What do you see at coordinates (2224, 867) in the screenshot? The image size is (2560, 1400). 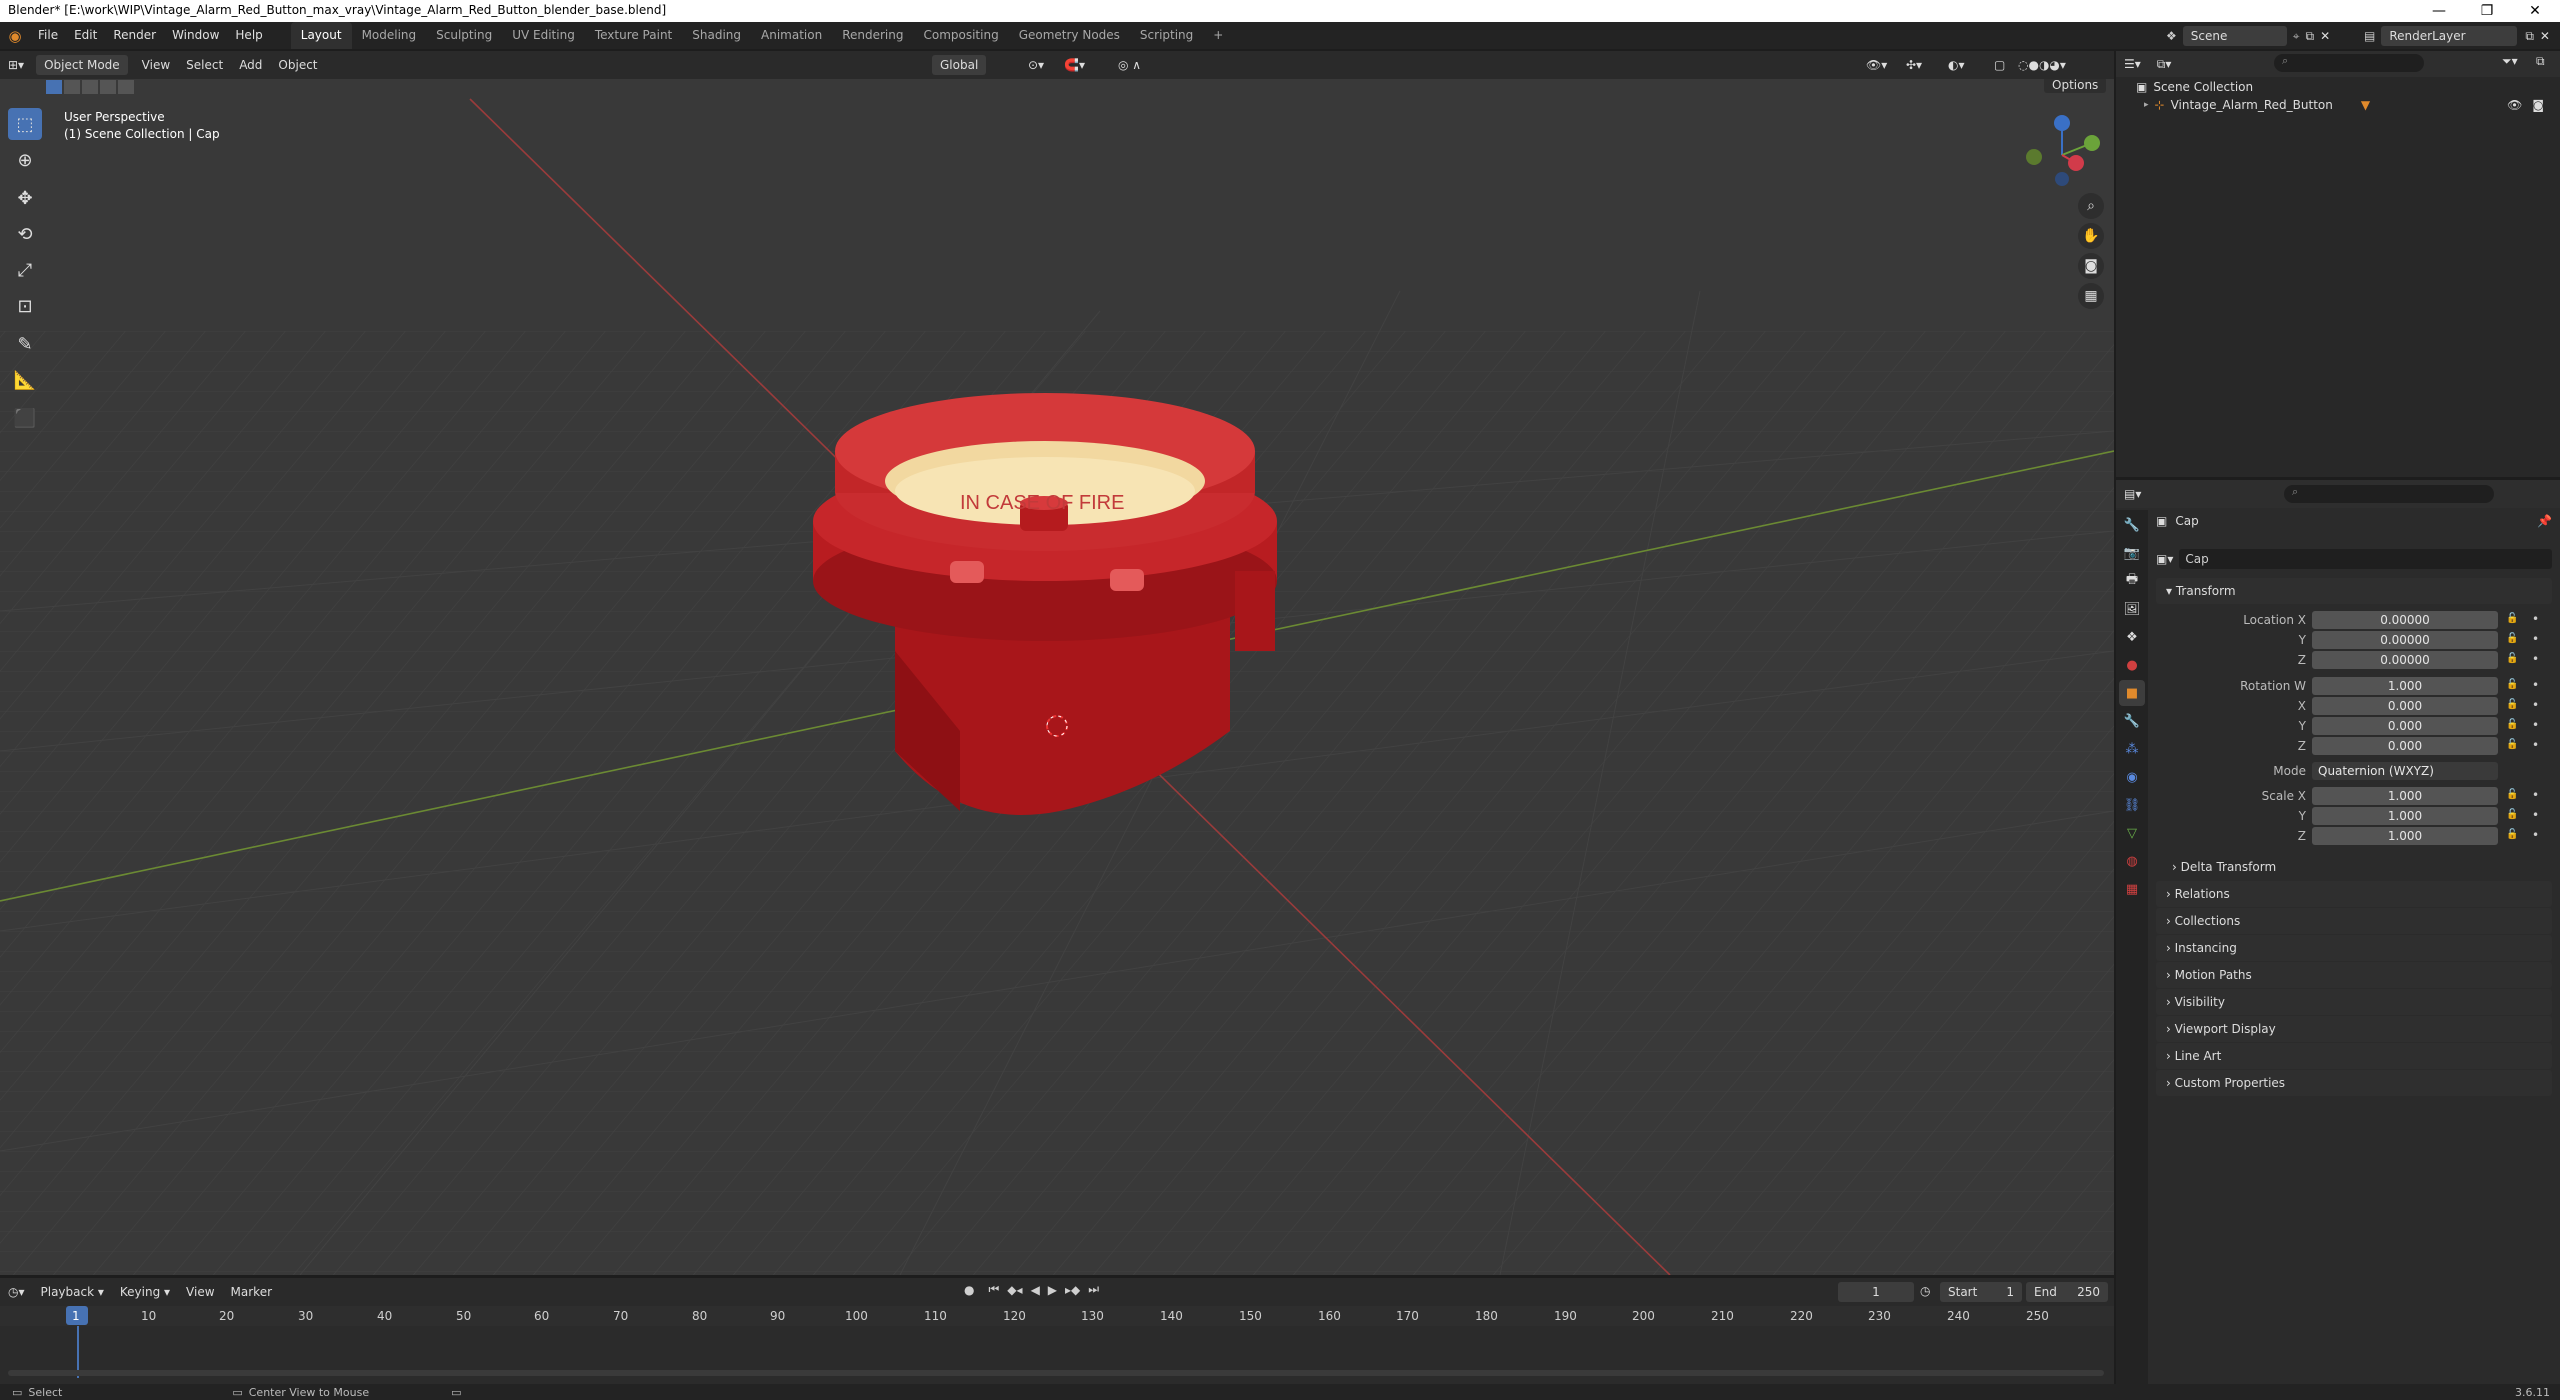 I see `delta-transform-subpanel: › Delta Transform` at bounding box center [2224, 867].